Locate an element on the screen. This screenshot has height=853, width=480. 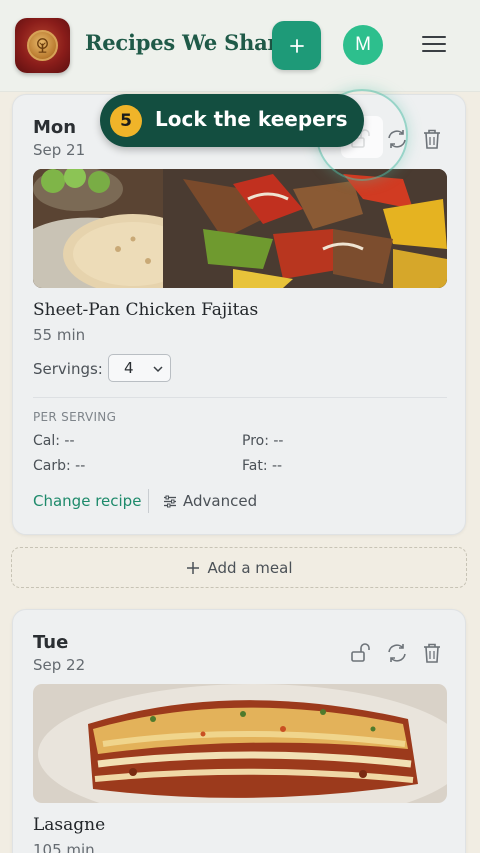
fajitas-photo is located at coordinates (240, 228).